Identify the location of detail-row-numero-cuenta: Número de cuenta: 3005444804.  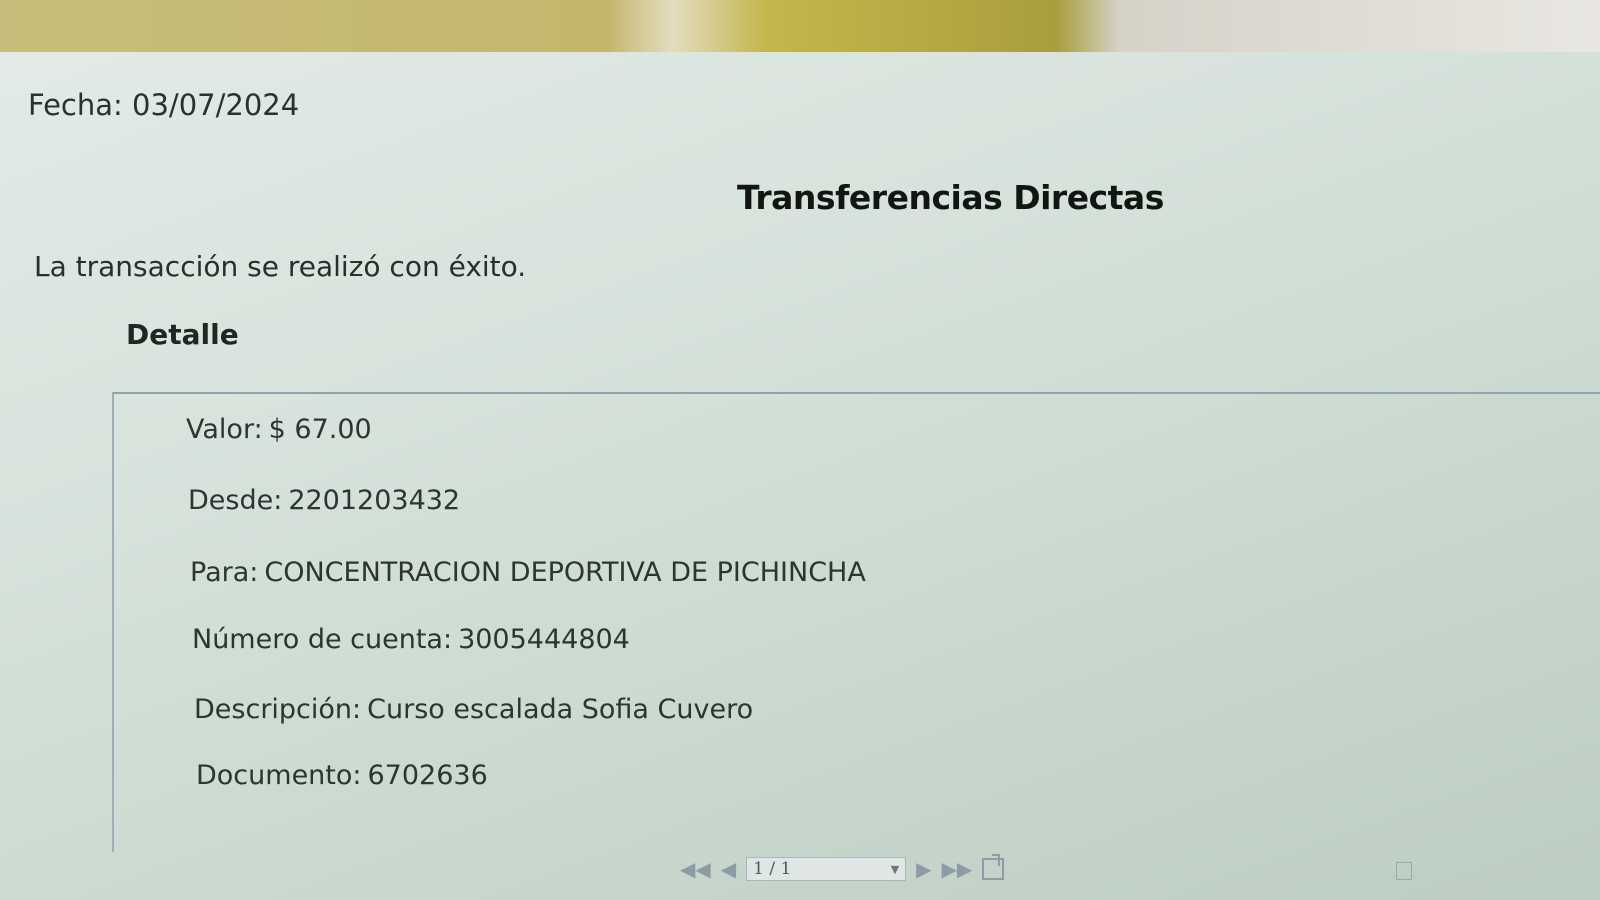
(411, 639).